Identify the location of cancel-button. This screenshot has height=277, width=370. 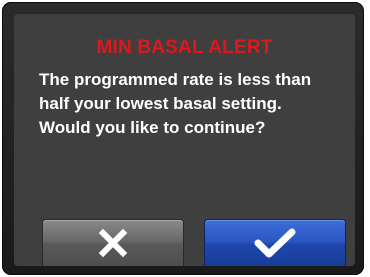
(113, 243).